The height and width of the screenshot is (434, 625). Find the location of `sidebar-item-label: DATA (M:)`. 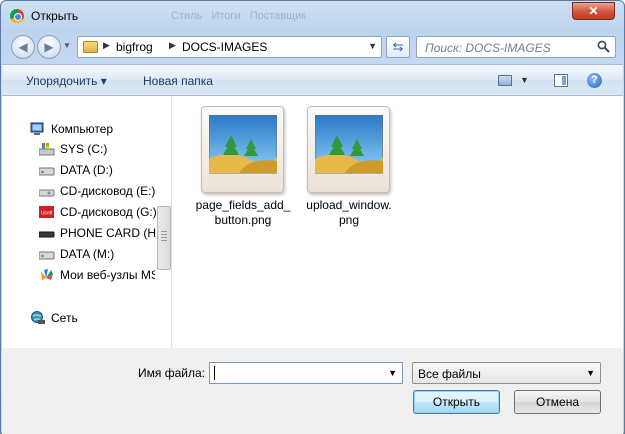

sidebar-item-label: DATA (M:) is located at coordinates (87, 254).